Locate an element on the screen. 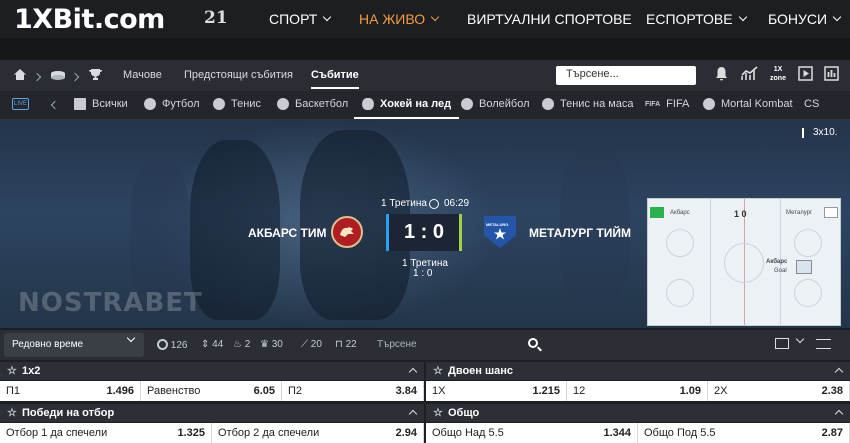 Image resolution: width=850 pixels, height=443 pixels. tab-ice-hockey: Хокей на лед is located at coordinates (406, 108).